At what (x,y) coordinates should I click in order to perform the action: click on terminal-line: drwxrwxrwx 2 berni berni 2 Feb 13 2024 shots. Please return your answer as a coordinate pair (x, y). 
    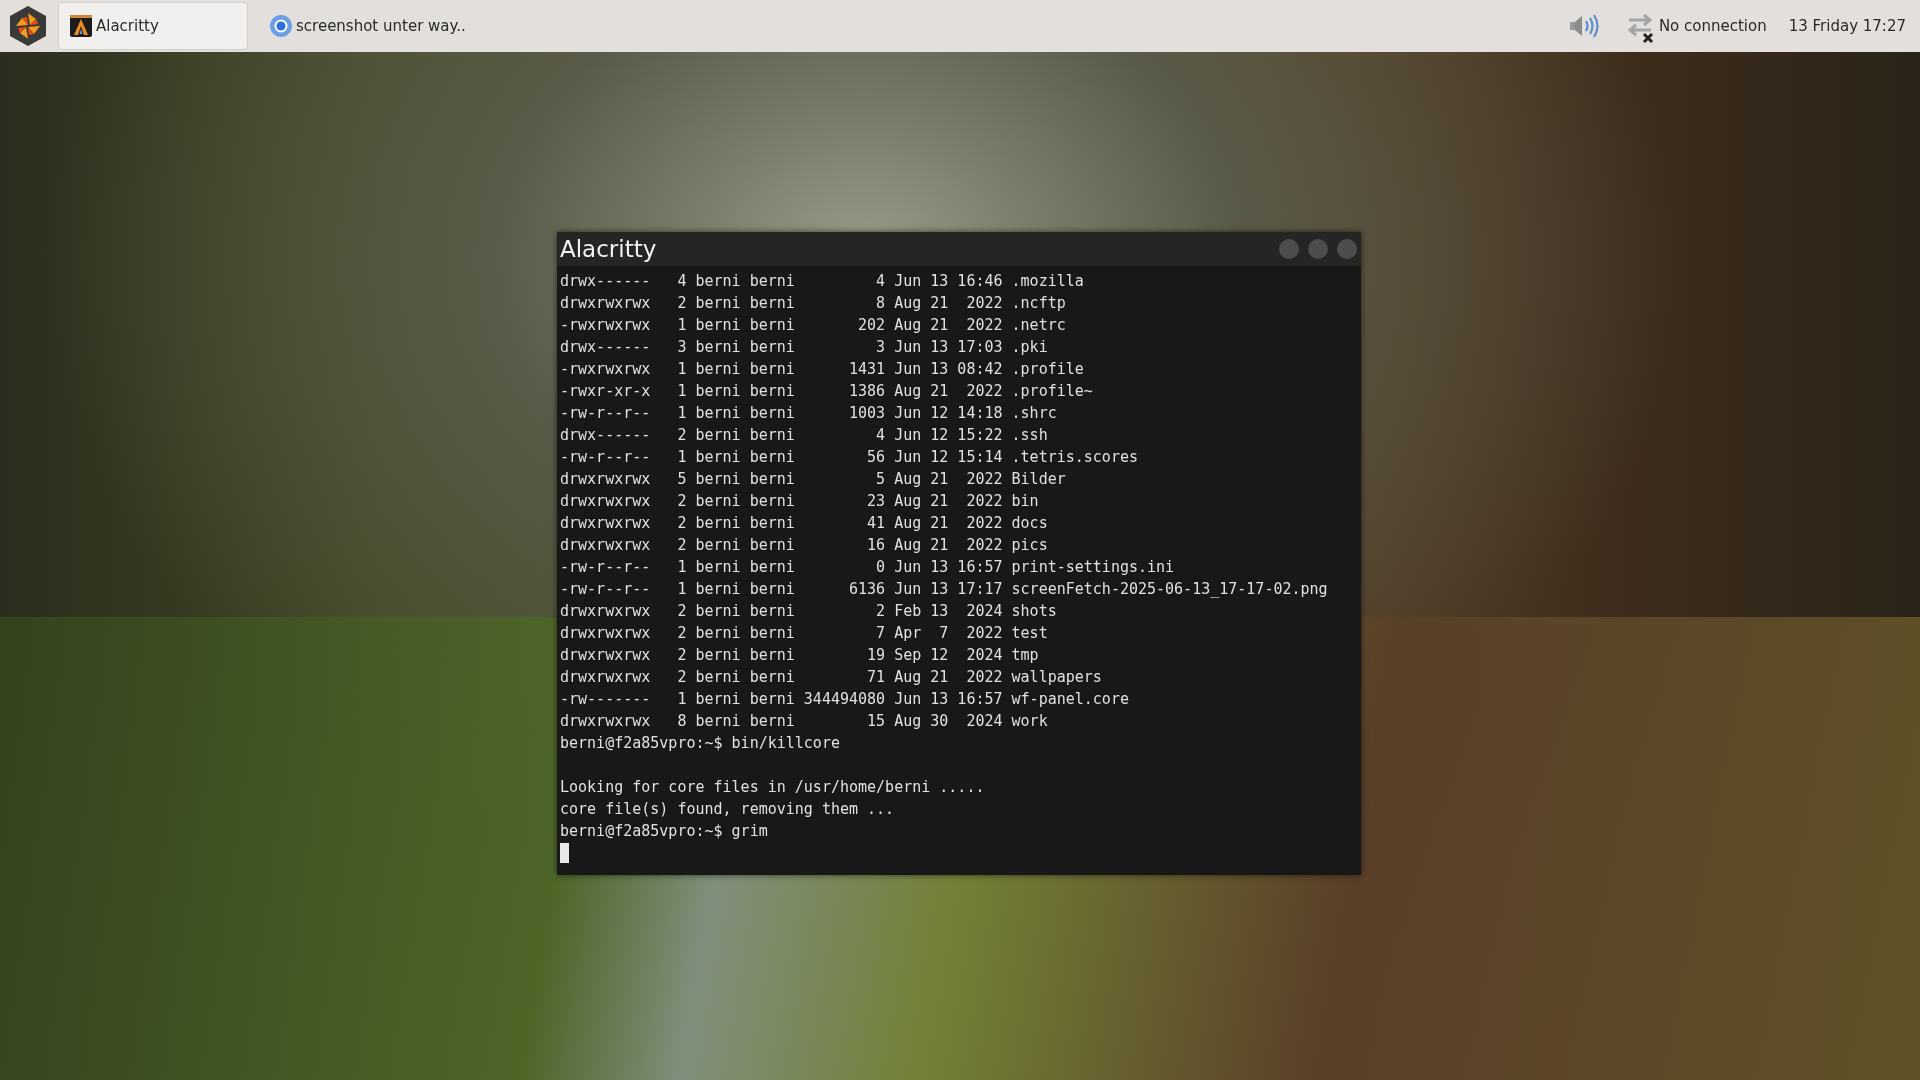
    Looking at the image, I should click on (808, 611).